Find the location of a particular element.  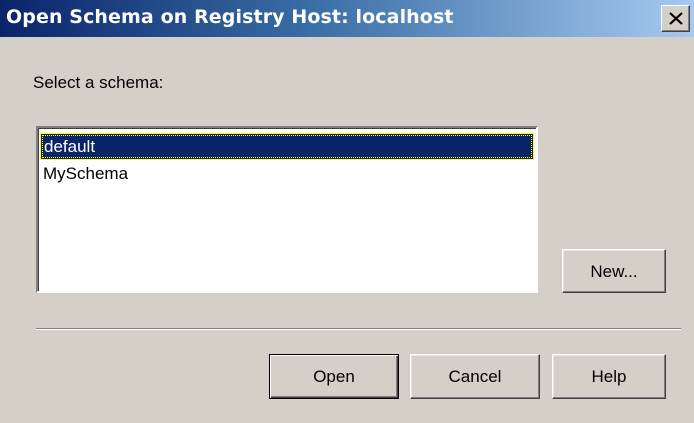

close-icon is located at coordinates (676, 18).